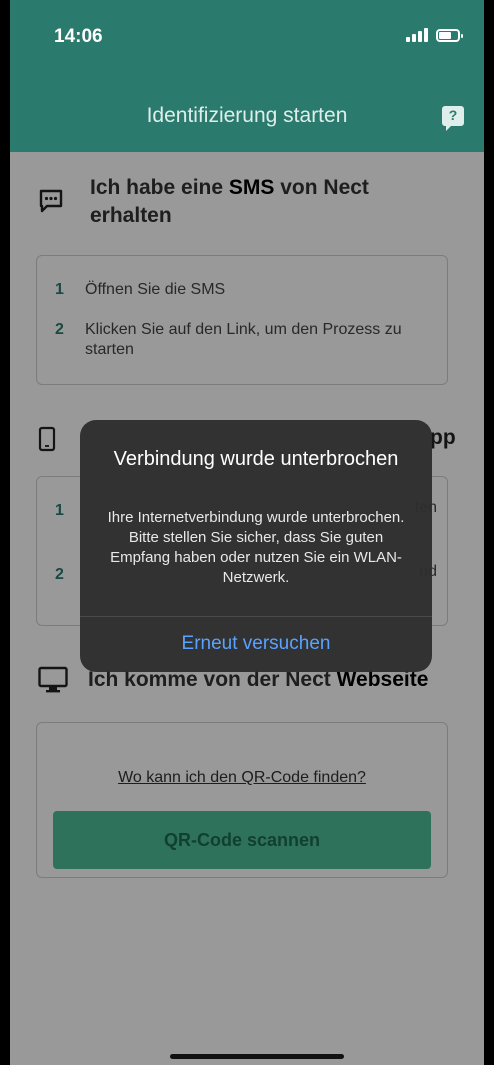 This screenshot has width=494, height=1065. What do you see at coordinates (78, 36) in the screenshot?
I see `status-time: 14:06` at bounding box center [78, 36].